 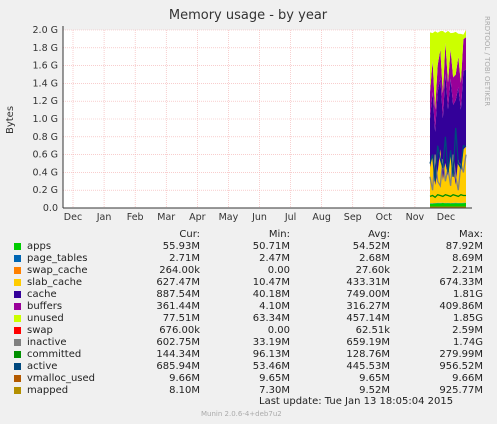 I want to click on chart-title: Memory usage - by year, so click(x=248, y=15).